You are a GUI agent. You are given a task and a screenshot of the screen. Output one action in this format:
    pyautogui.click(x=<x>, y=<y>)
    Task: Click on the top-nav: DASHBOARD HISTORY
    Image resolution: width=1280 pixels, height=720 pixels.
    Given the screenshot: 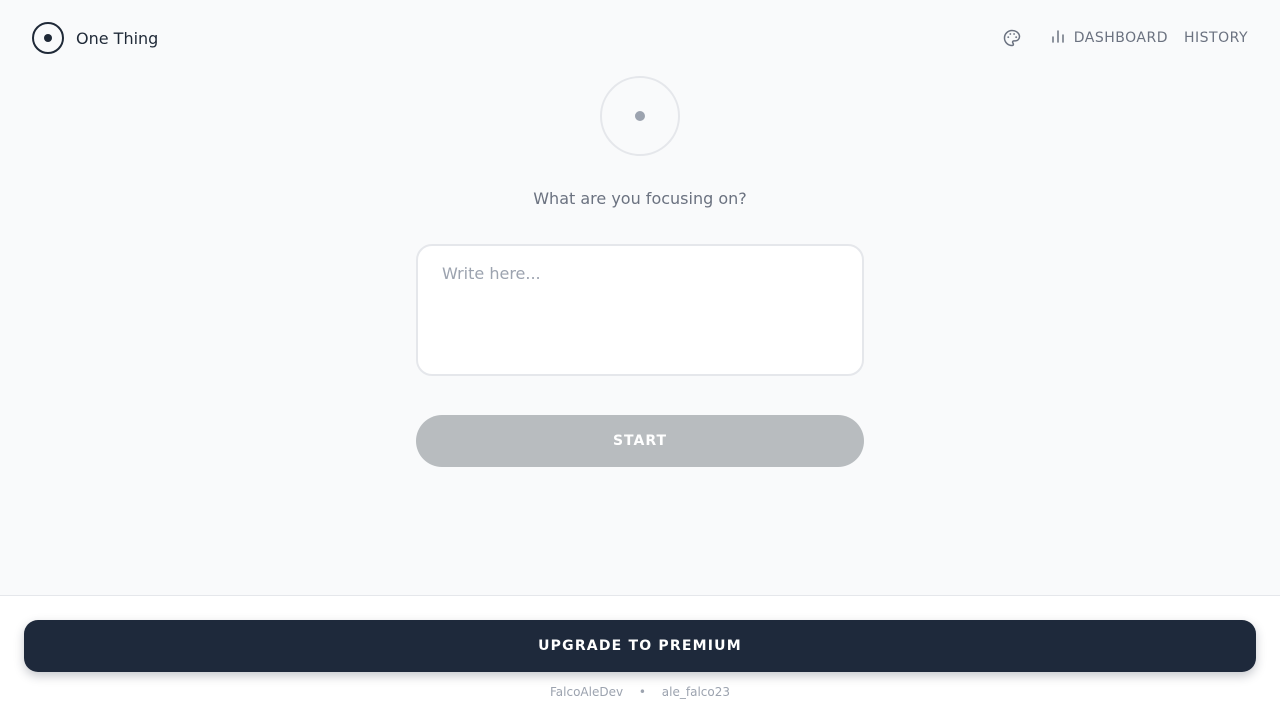 What is the action you would take?
    pyautogui.click(x=1124, y=38)
    